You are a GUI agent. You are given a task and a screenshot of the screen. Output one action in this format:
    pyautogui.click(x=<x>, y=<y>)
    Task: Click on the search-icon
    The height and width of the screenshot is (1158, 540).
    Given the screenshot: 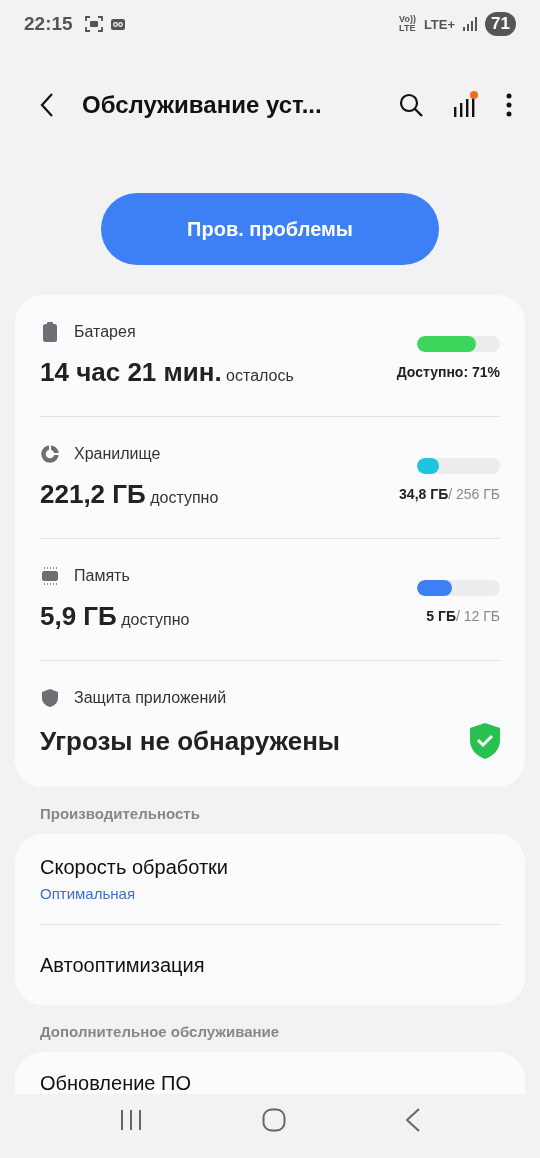 What is the action you would take?
    pyautogui.click(x=411, y=105)
    